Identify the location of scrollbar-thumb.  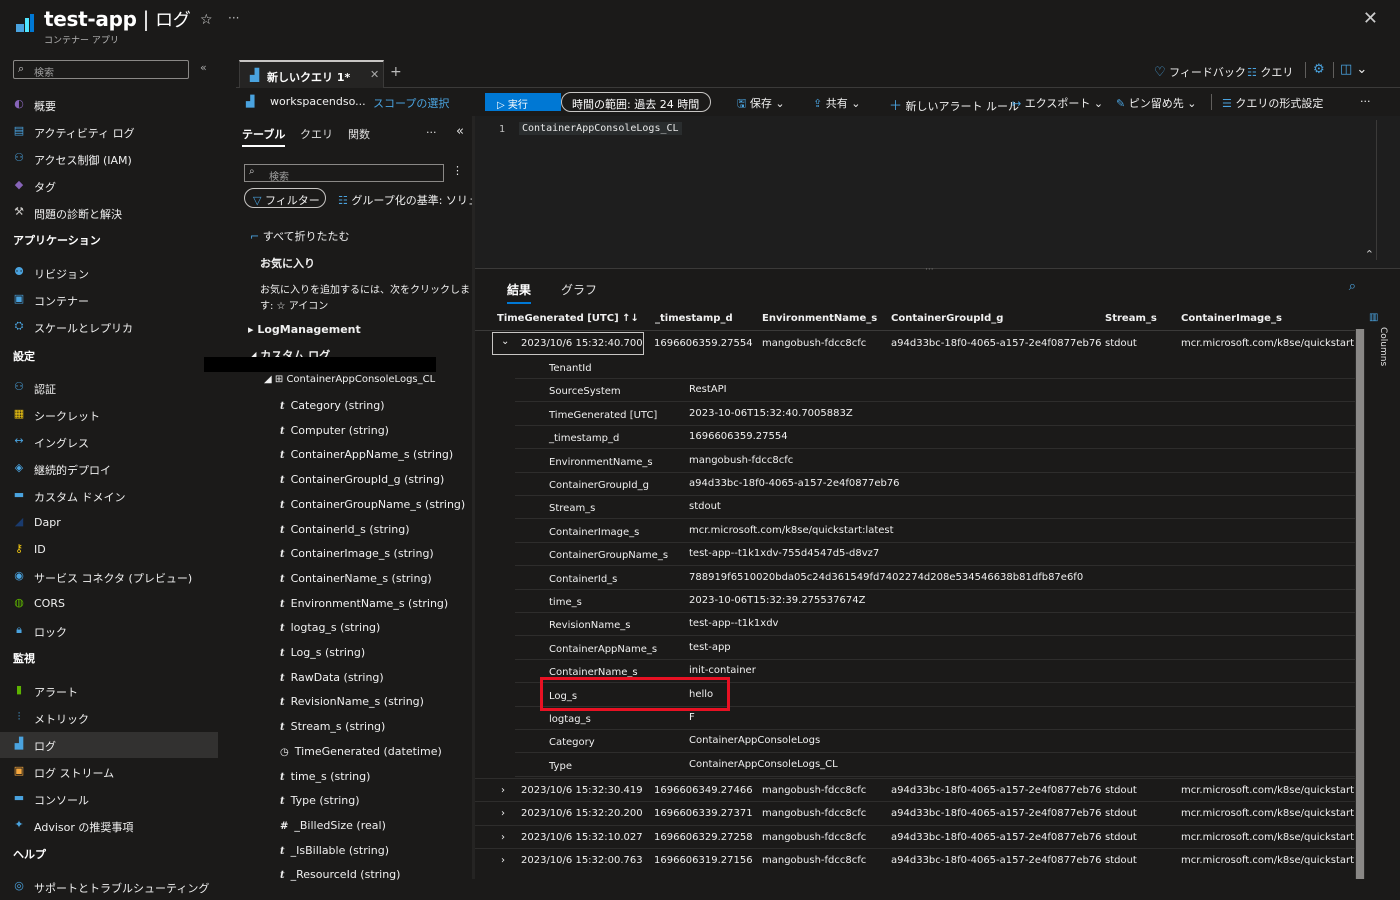
(1360, 604).